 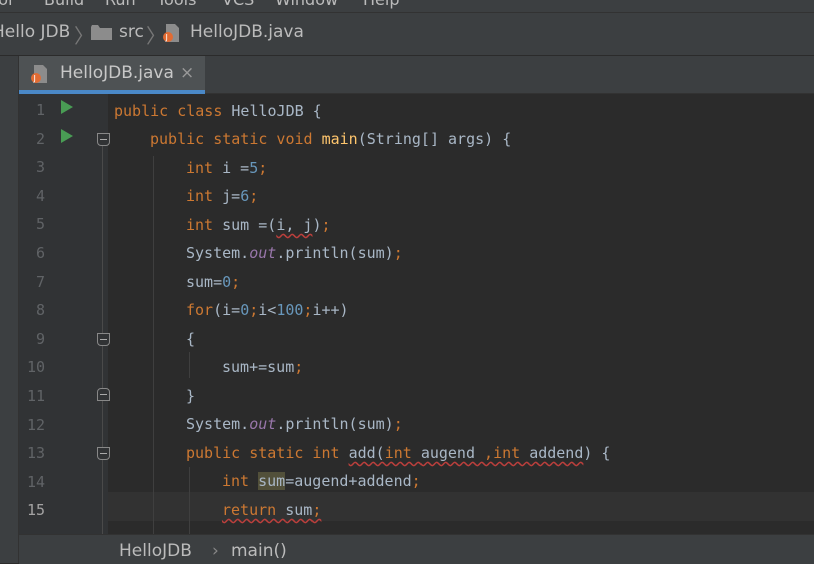 I want to click on token-text: sum+=sum, so click(x=258, y=367).